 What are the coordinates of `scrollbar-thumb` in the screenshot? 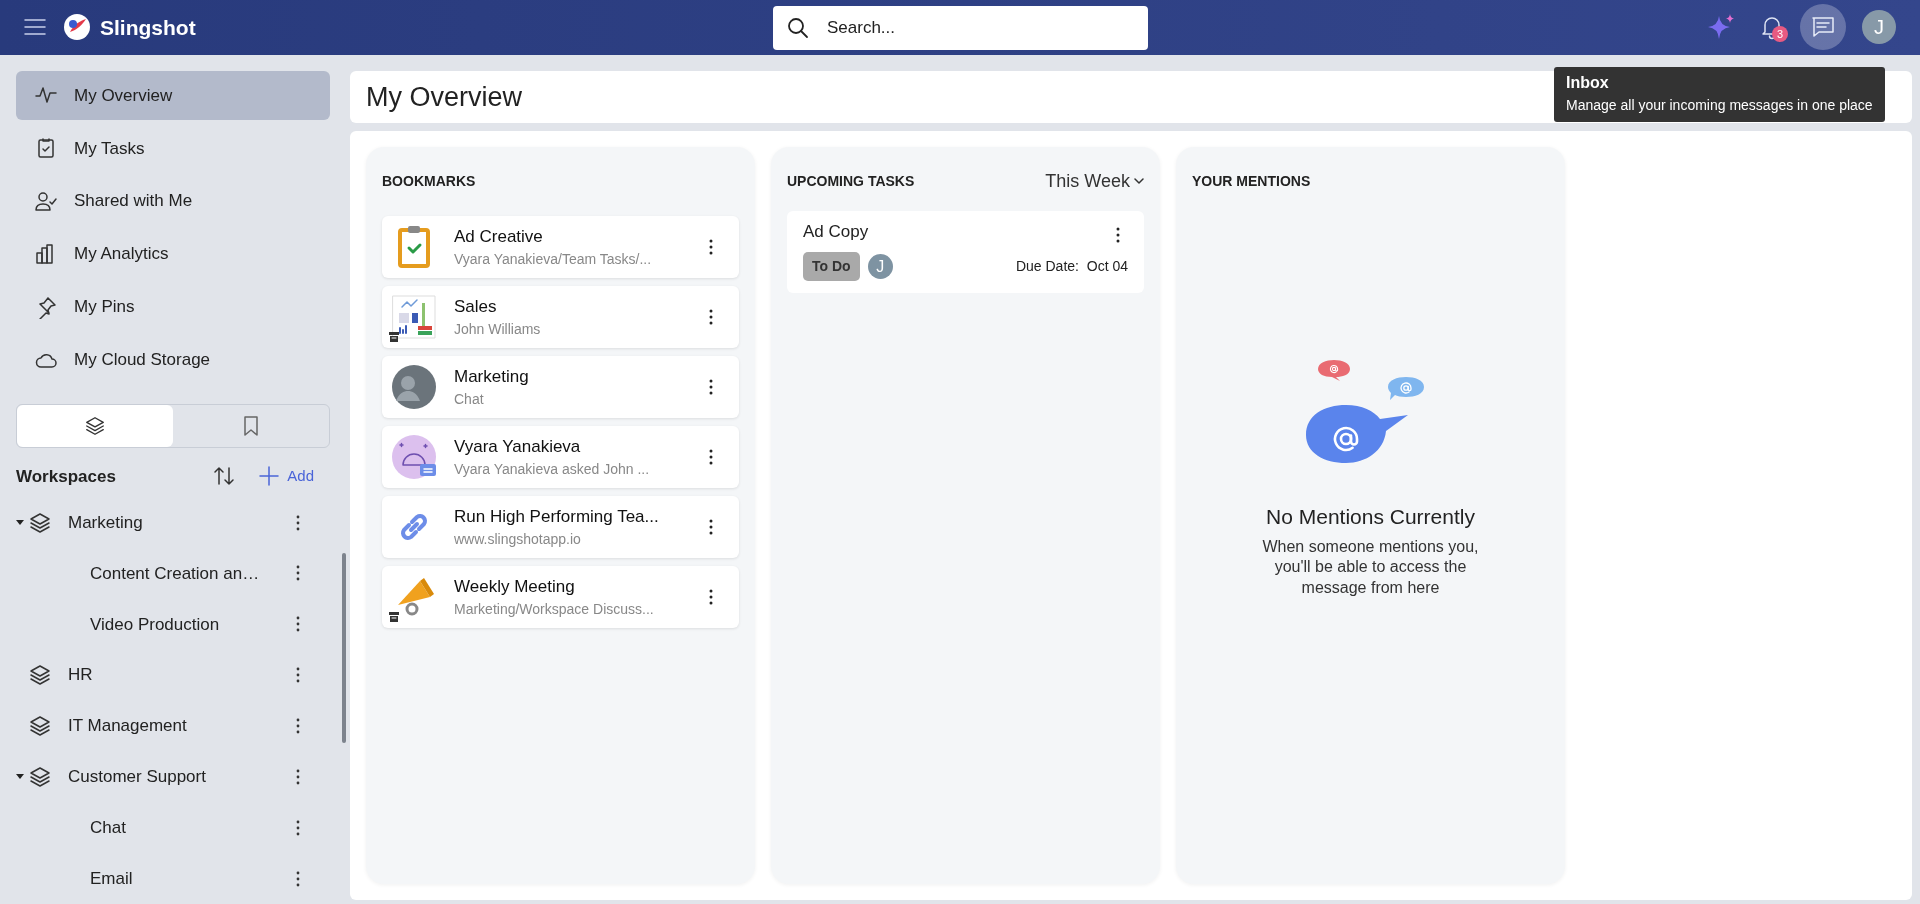 It's located at (344, 647).